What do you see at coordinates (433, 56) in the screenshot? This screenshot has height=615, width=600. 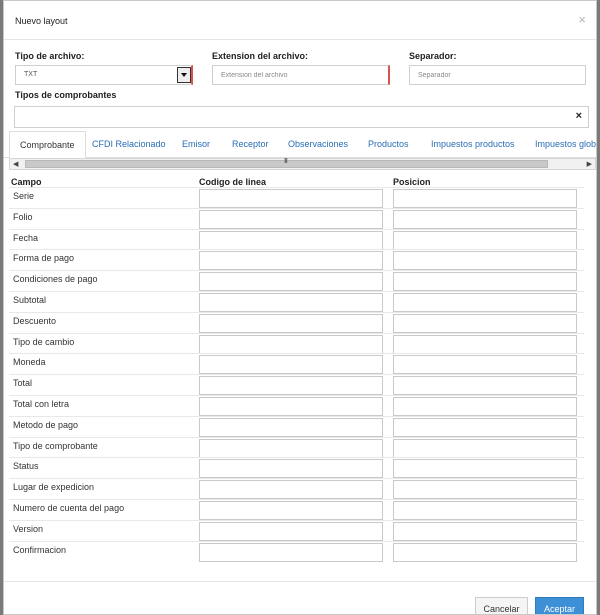 I see `separador-label: Separador:` at bounding box center [433, 56].